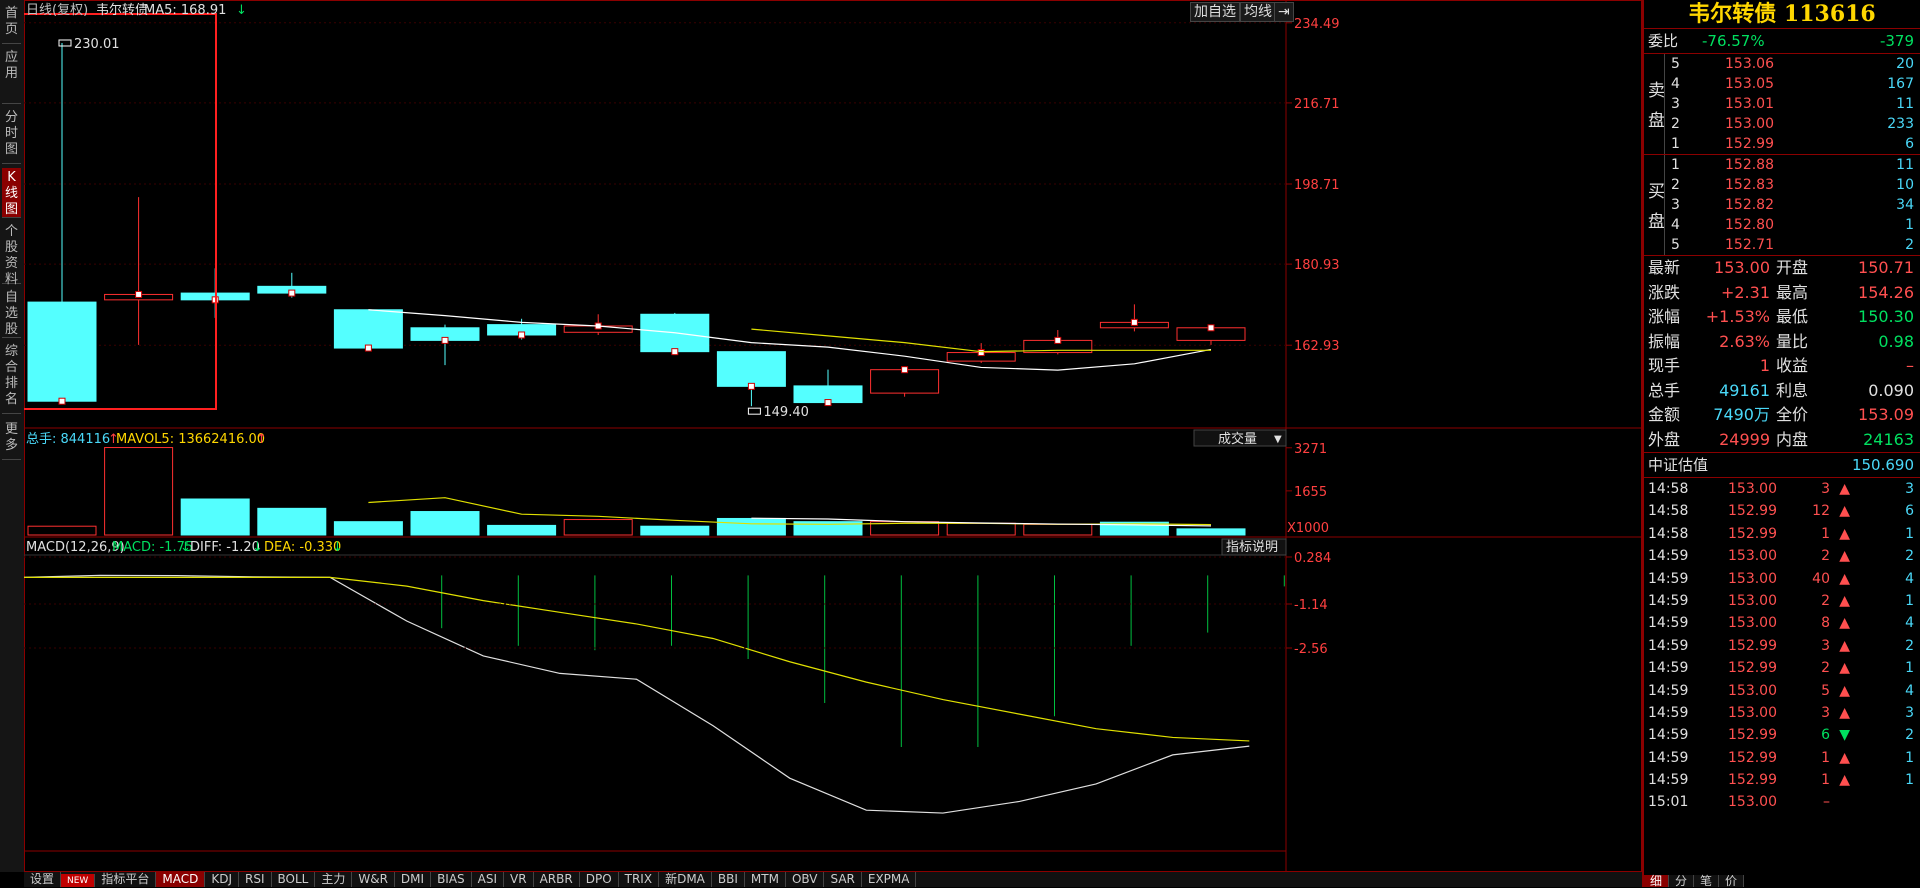  Describe the element at coordinates (1317, 346) in the screenshot. I see `price-axis-label-4: 162.93` at that location.